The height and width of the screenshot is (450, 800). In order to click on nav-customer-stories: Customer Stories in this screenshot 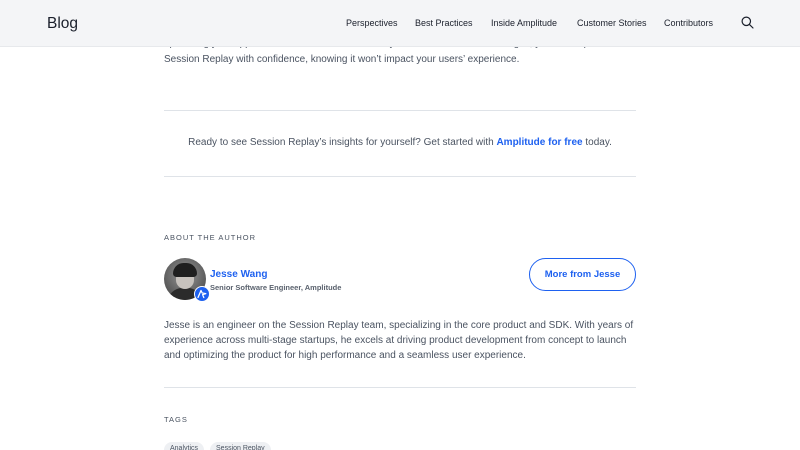, I will do `click(612, 23)`.